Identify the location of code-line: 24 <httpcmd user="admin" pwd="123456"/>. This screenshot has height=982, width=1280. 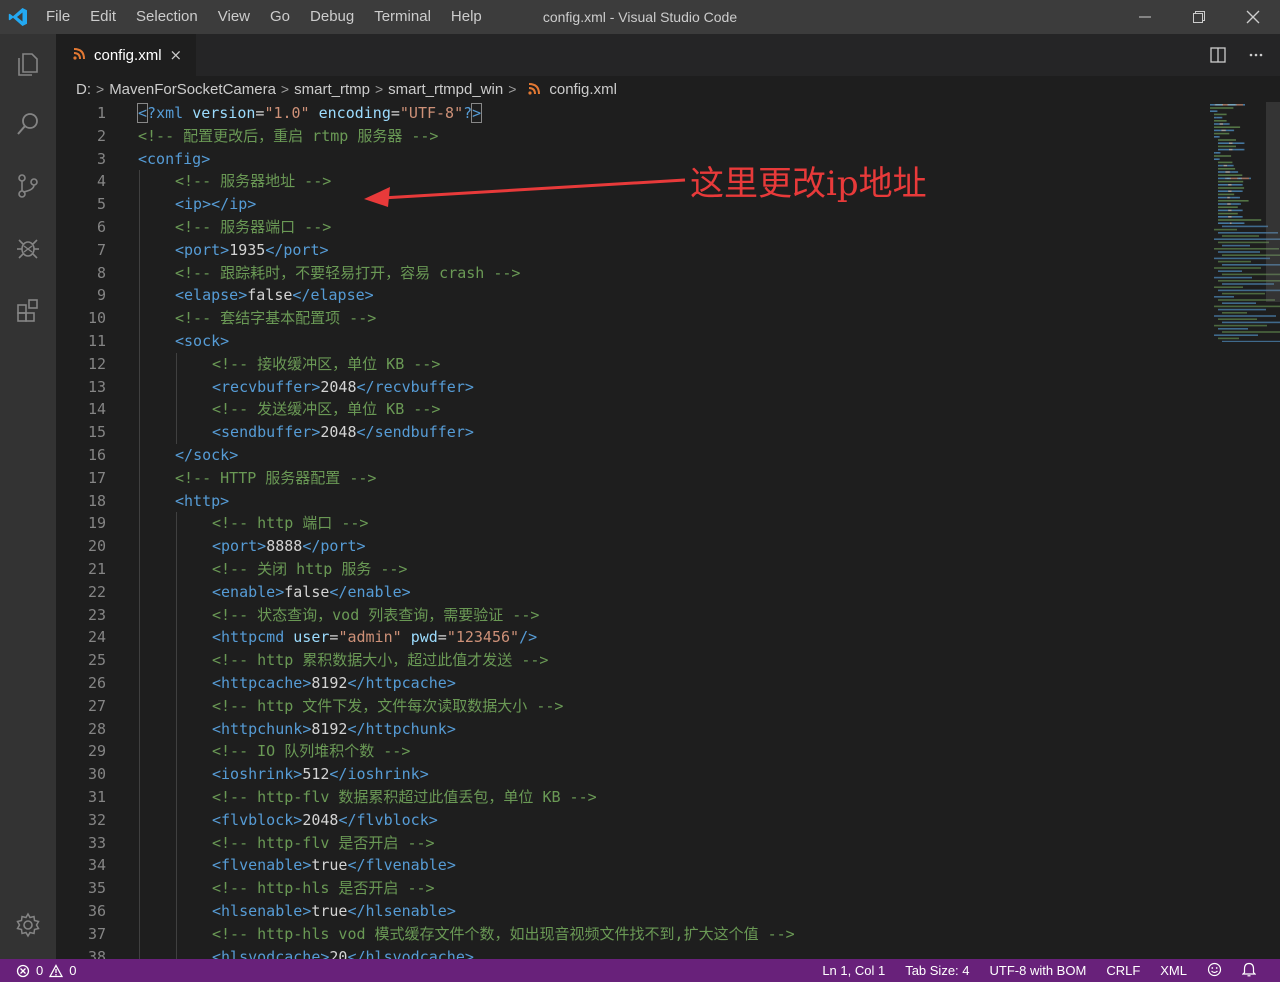
(601, 637).